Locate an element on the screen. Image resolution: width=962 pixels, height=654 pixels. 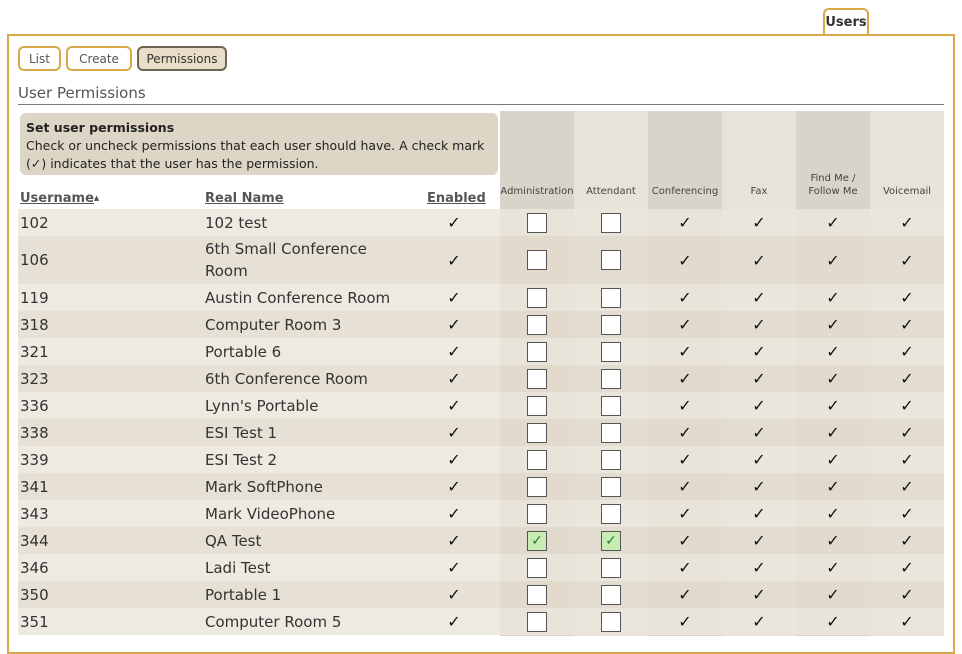
tab-users: Users is located at coordinates (846, 21).